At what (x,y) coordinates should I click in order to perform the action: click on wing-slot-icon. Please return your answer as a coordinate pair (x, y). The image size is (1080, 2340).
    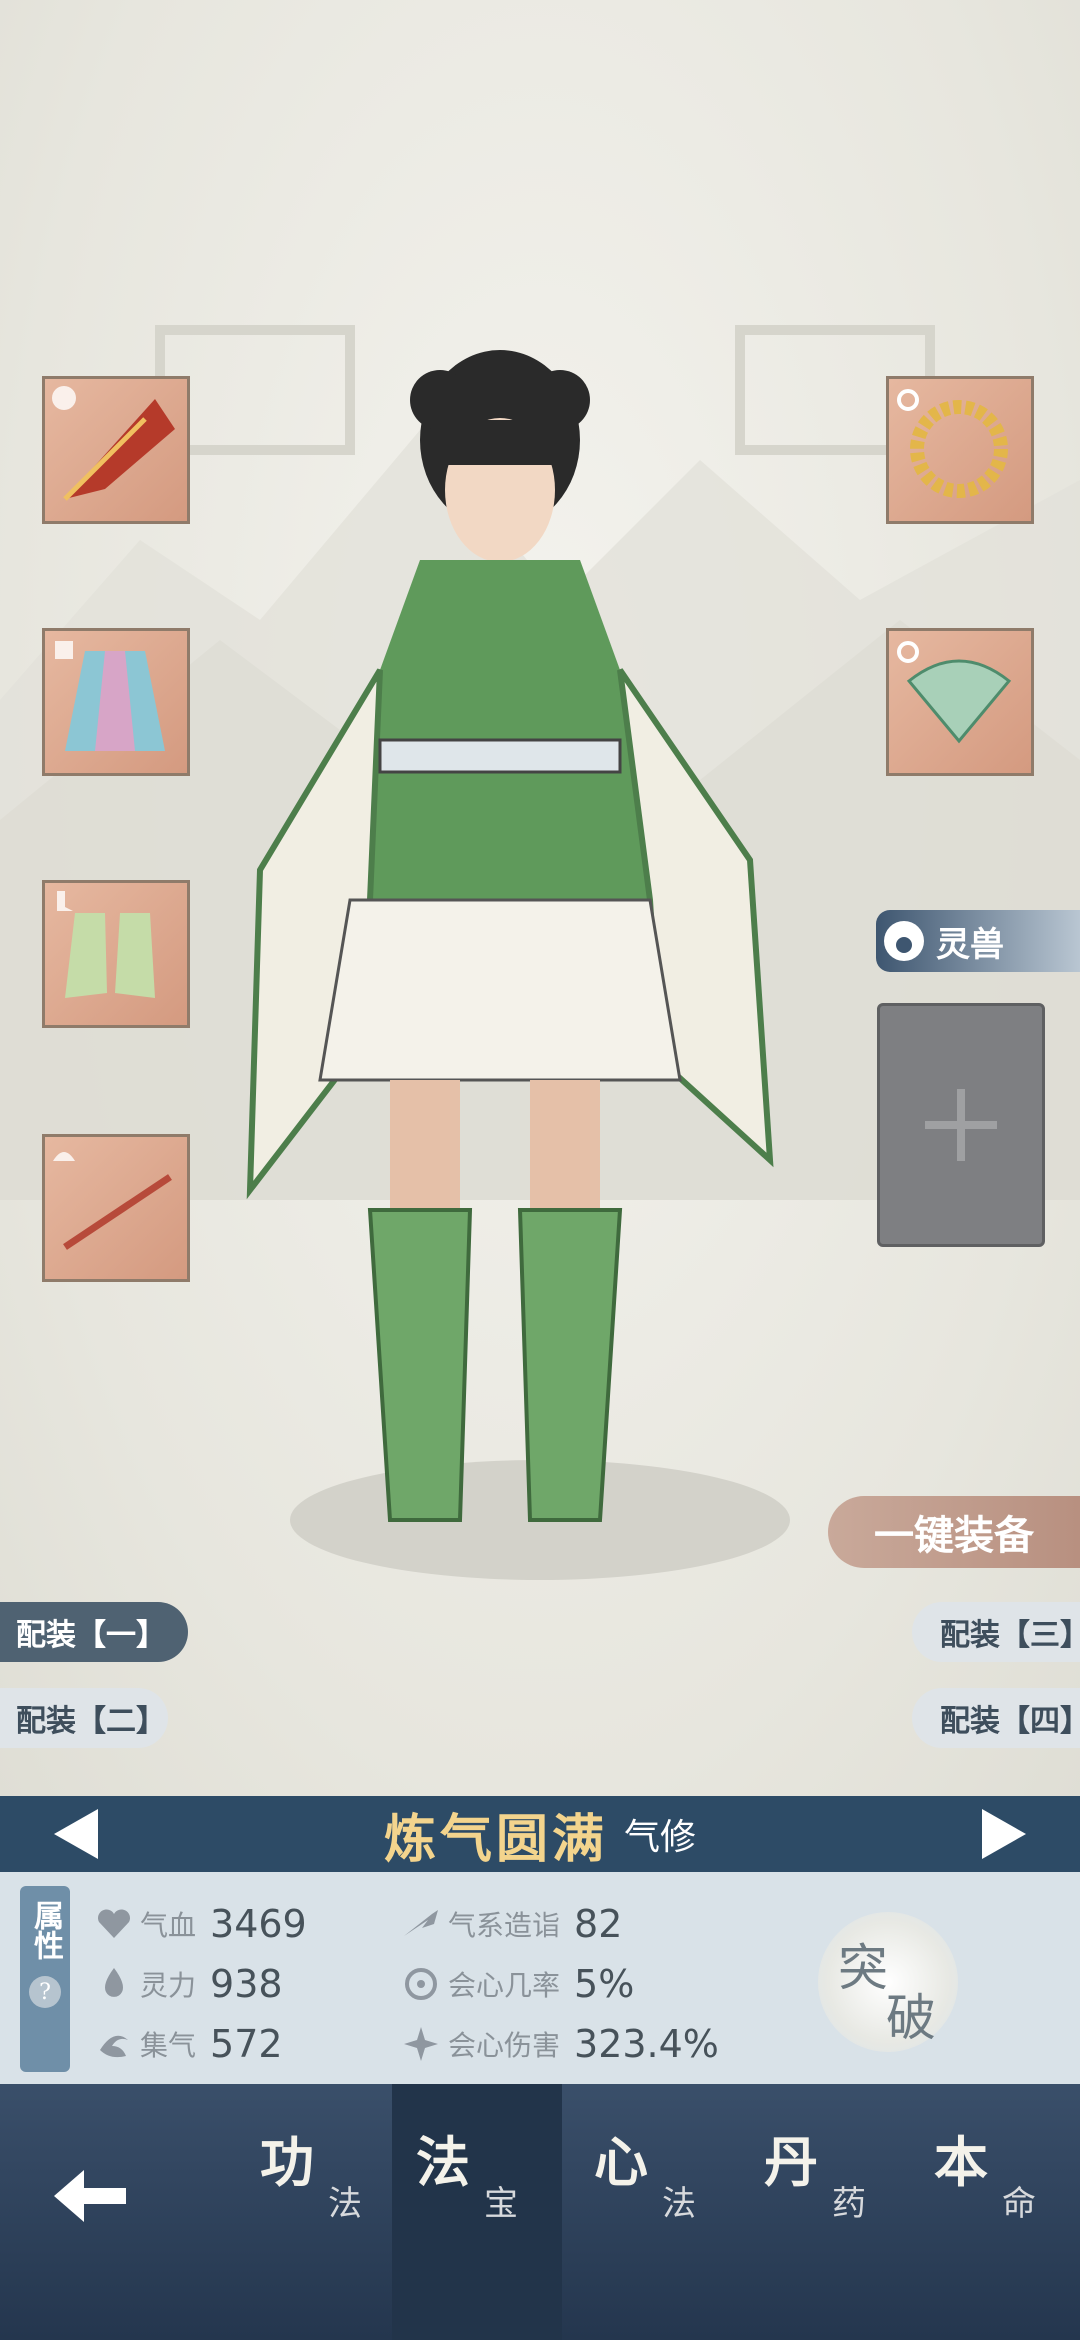
    Looking at the image, I should click on (64, 1156).